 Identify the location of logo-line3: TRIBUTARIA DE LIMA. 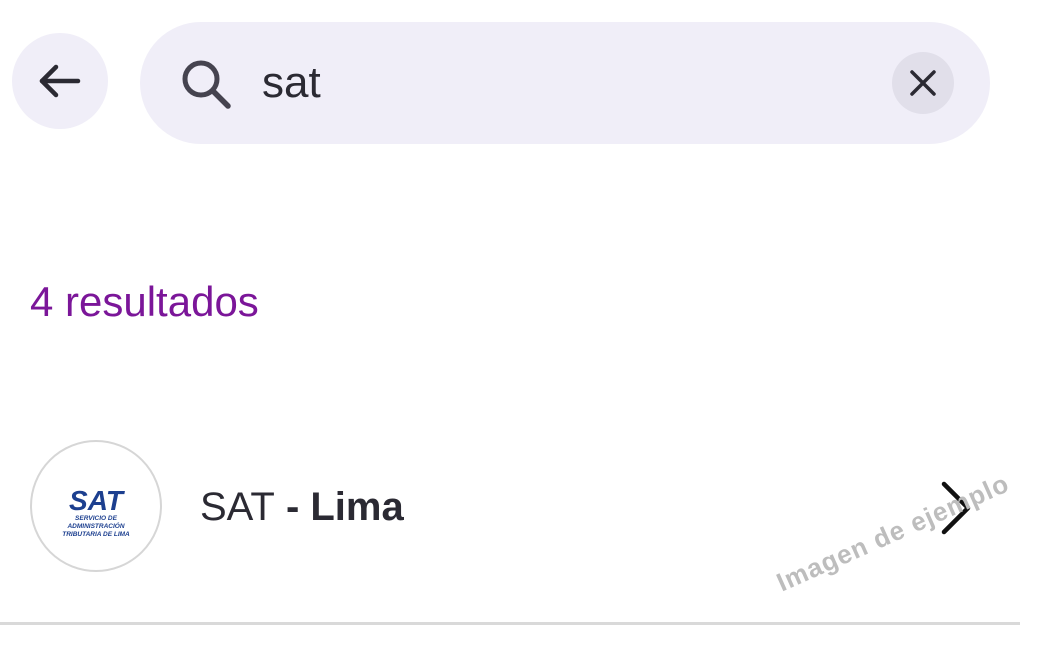
(96, 534).